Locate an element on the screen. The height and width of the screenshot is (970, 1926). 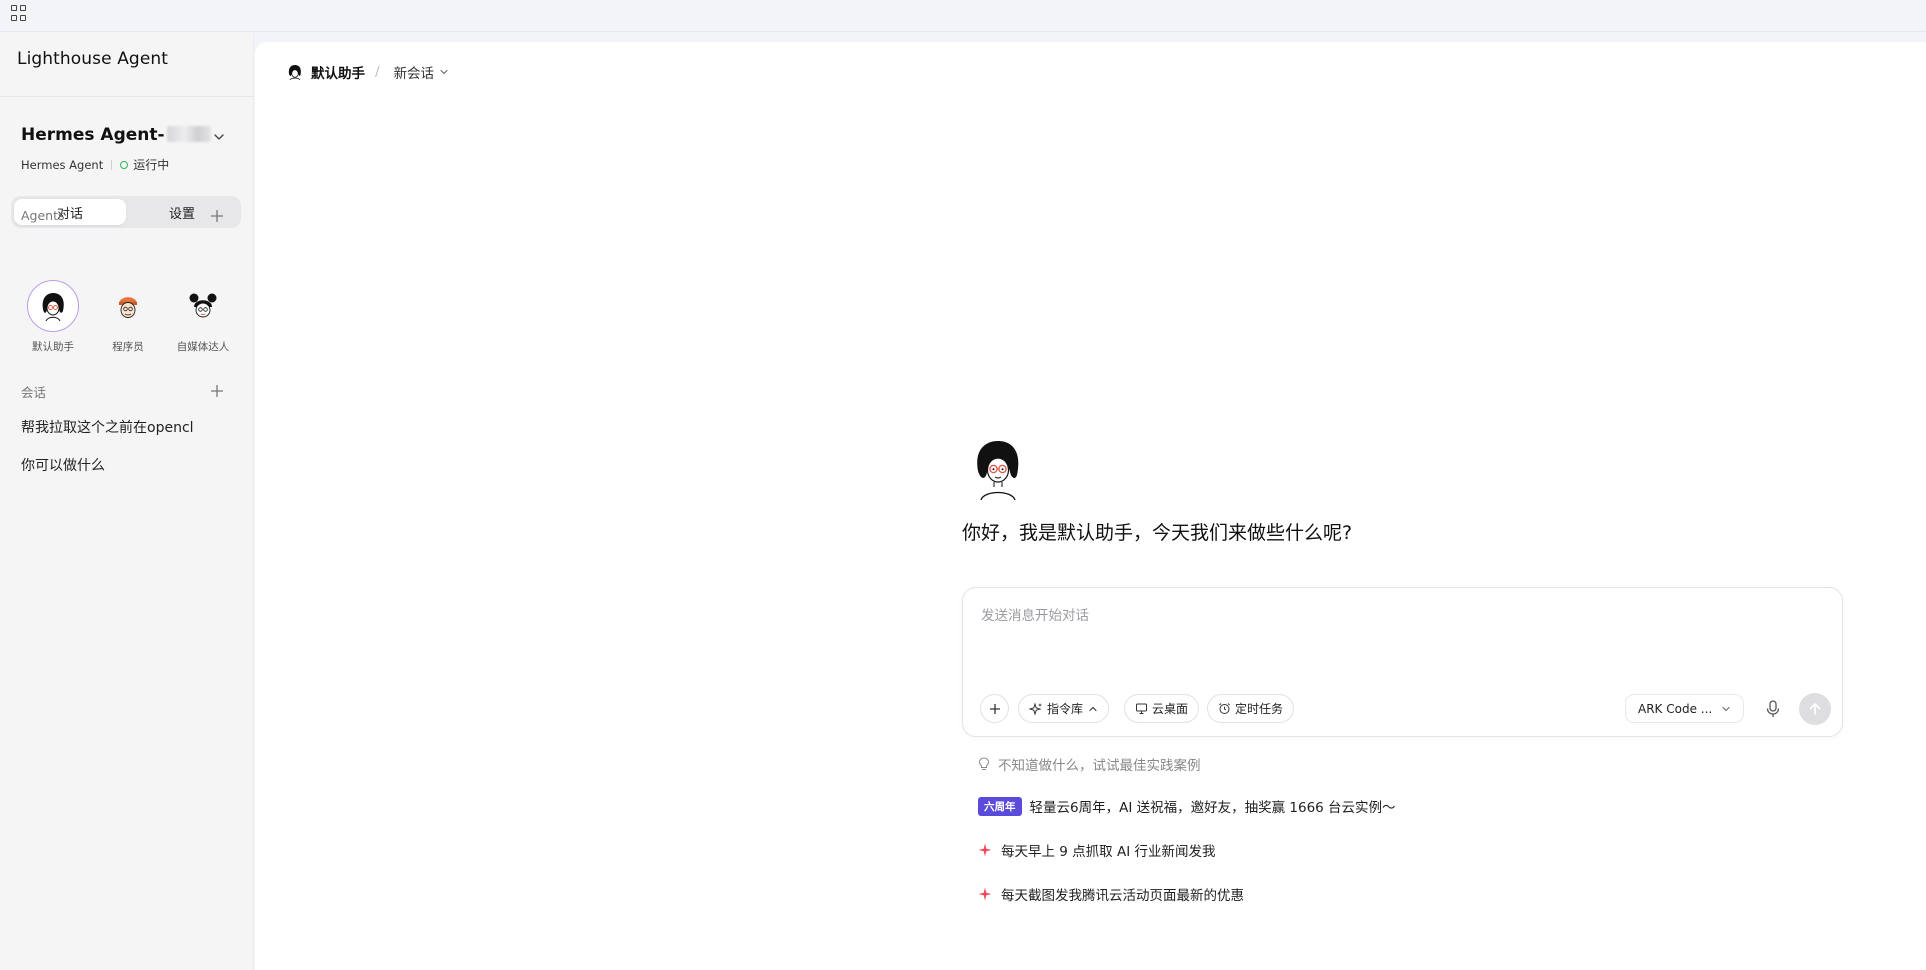
instance-name: Hermes Agent- is located at coordinates (116, 135).